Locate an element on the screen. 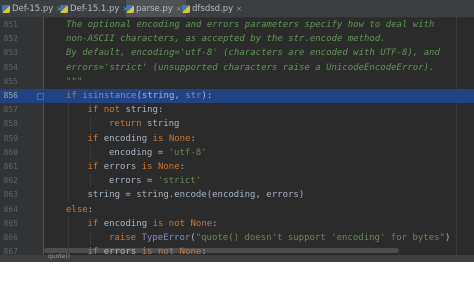  tab-file: Def-15.py× is located at coordinates (34, 8).